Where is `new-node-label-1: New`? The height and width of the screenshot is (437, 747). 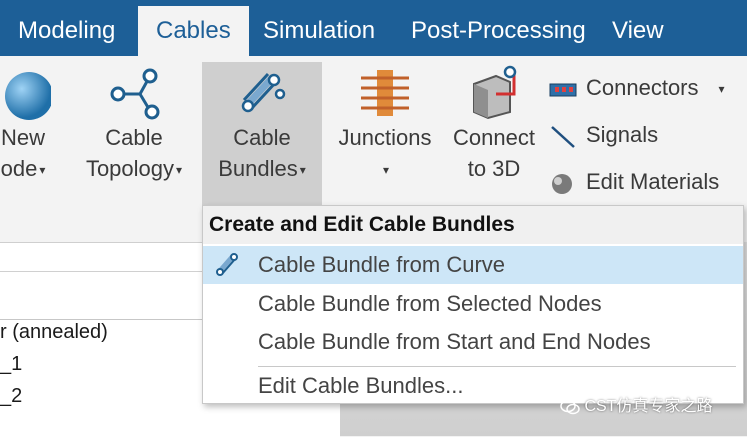
new-node-label-1: New is located at coordinates (22, 137).